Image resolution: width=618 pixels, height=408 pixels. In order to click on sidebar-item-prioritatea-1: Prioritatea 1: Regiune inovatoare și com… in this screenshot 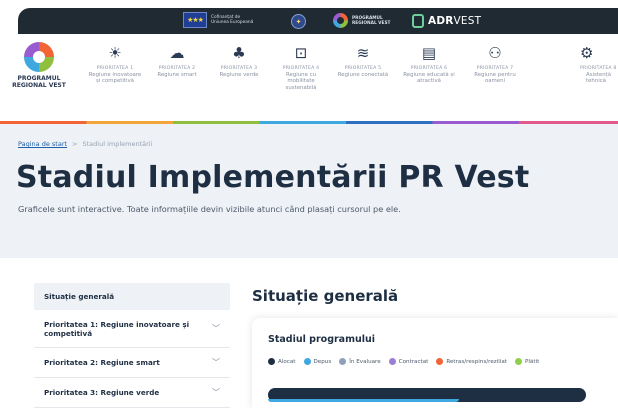, I will do `click(132, 329)`.